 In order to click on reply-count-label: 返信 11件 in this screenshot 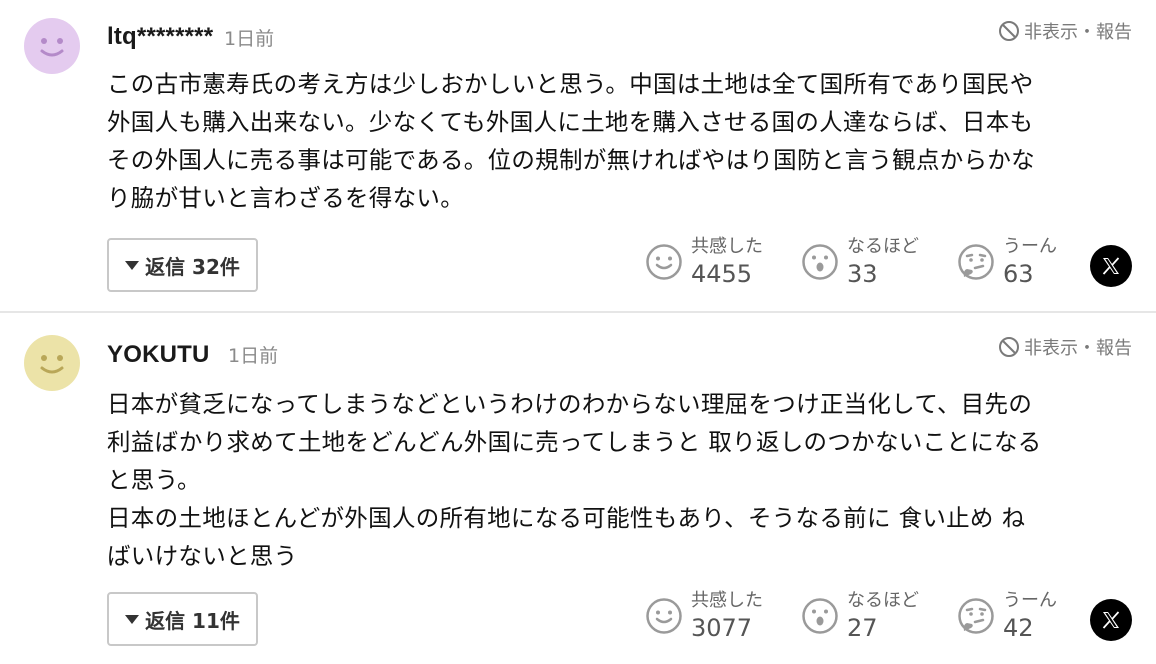, I will do `click(192, 620)`.